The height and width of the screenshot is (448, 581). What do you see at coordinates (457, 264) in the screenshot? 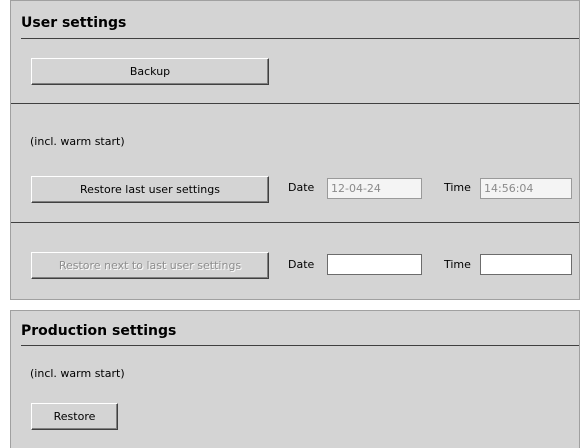
I see `restore-next-time-label: Time` at bounding box center [457, 264].